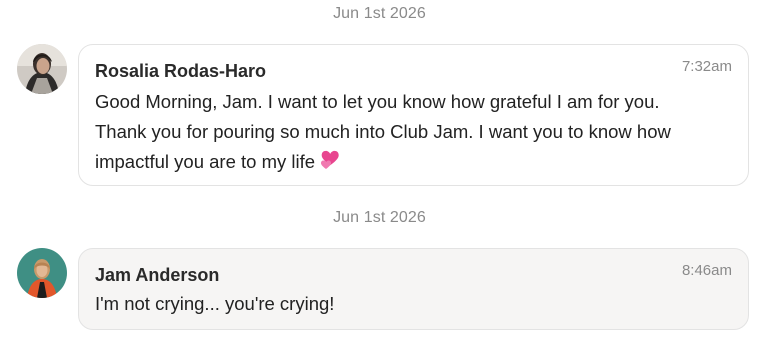  I want to click on message-line-last: impactful you are to my life, so click(413, 163).